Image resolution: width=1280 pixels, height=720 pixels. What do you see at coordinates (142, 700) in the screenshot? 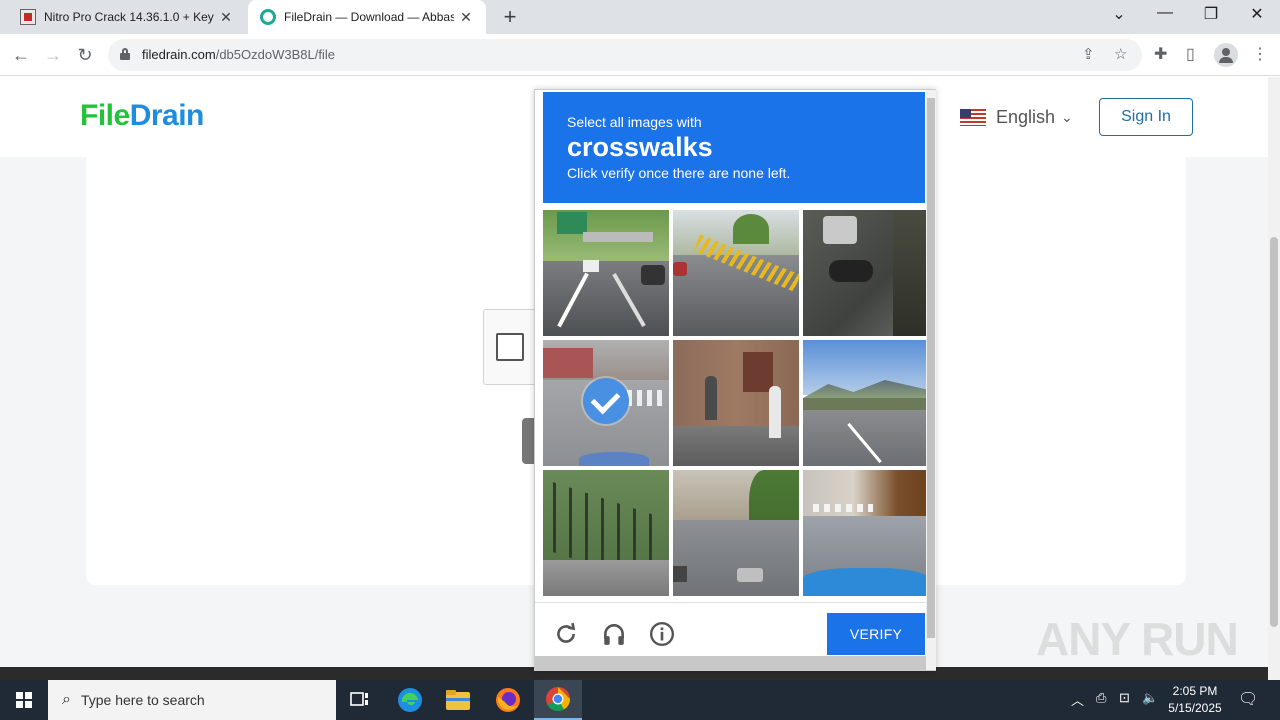
I see `search-placeholder: Type here to search` at bounding box center [142, 700].